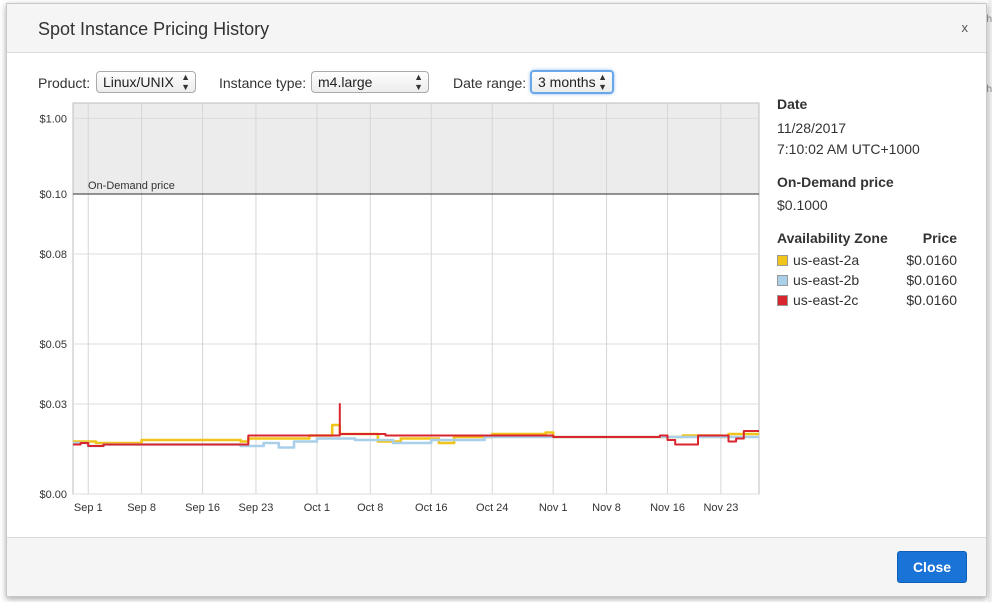 The height and width of the screenshot is (602, 992). I want to click on x-tick-label: Sep 1, so click(88, 508).